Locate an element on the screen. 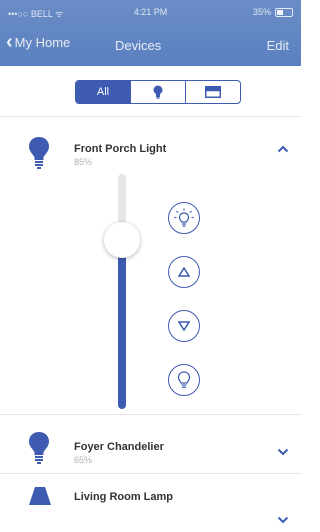 The image size is (320, 532). triangle-down-icon is located at coordinates (184, 326).